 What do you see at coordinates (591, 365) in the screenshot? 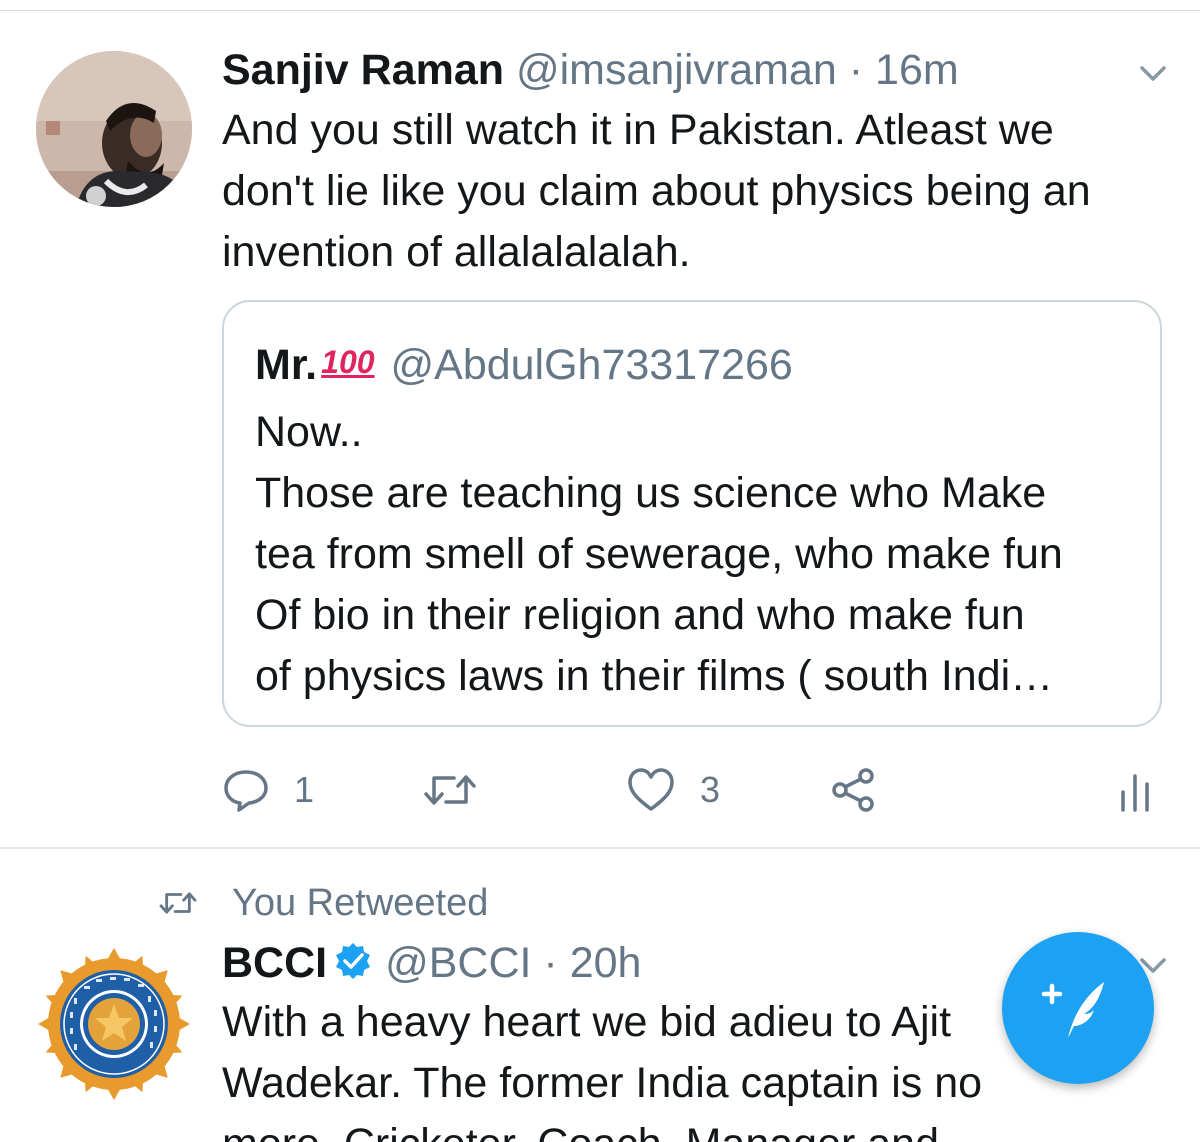
I see `quoted-author-handle: @AbdulGh73317266` at bounding box center [591, 365].